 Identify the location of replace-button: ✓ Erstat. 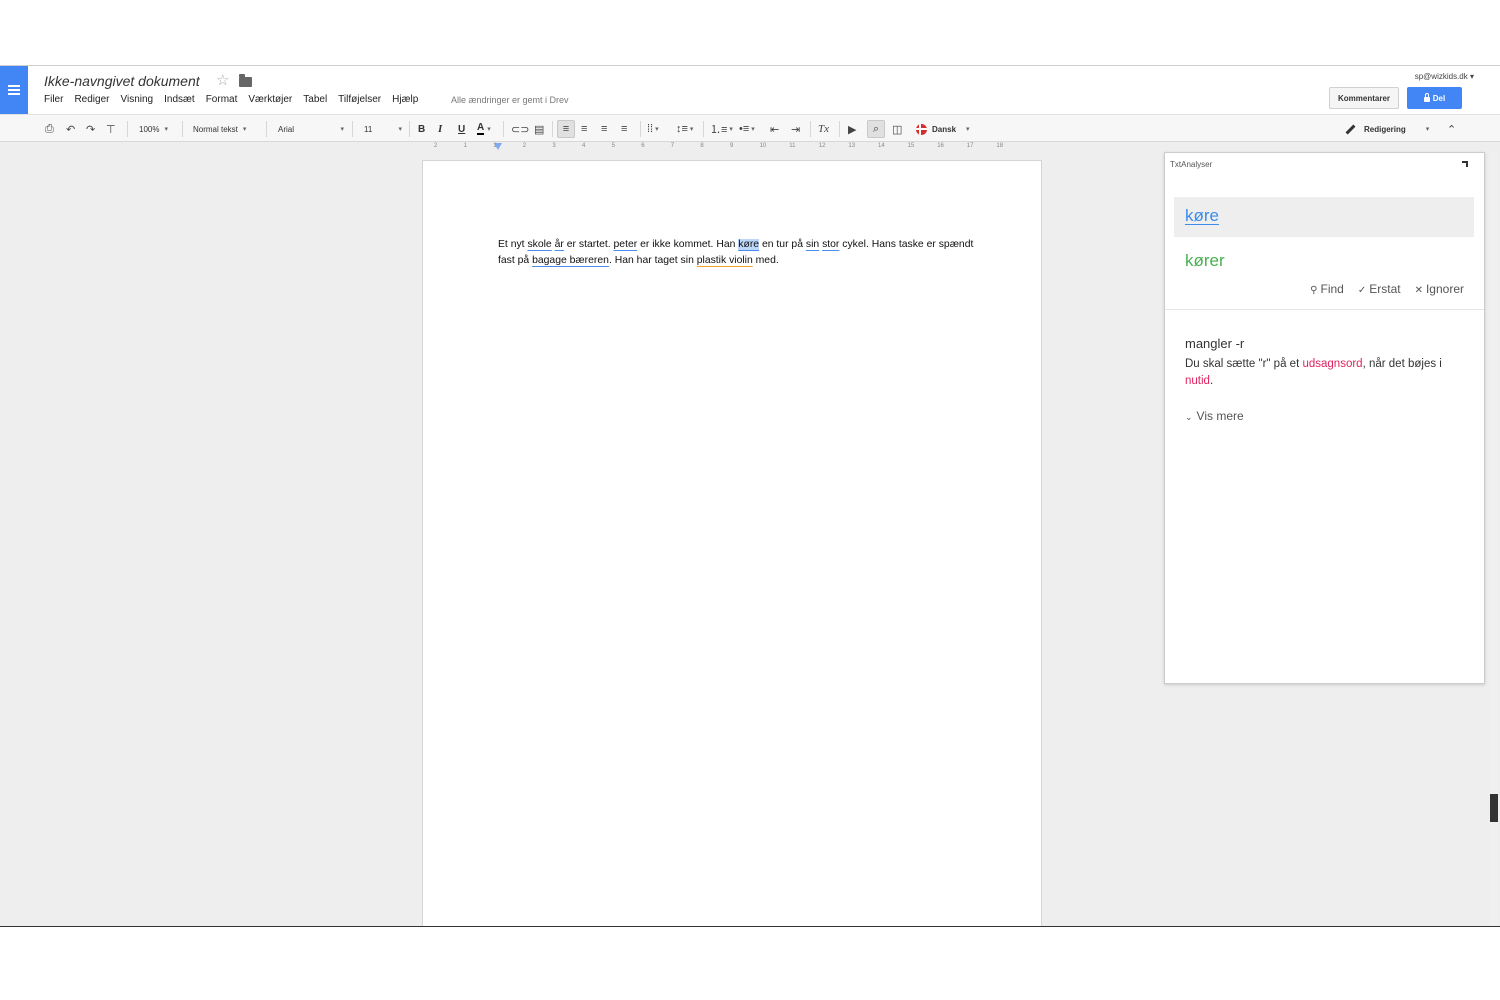
(1379, 289).